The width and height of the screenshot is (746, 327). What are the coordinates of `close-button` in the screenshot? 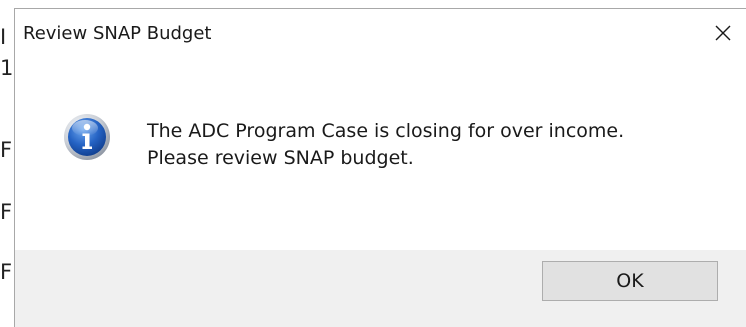 It's located at (723, 33).